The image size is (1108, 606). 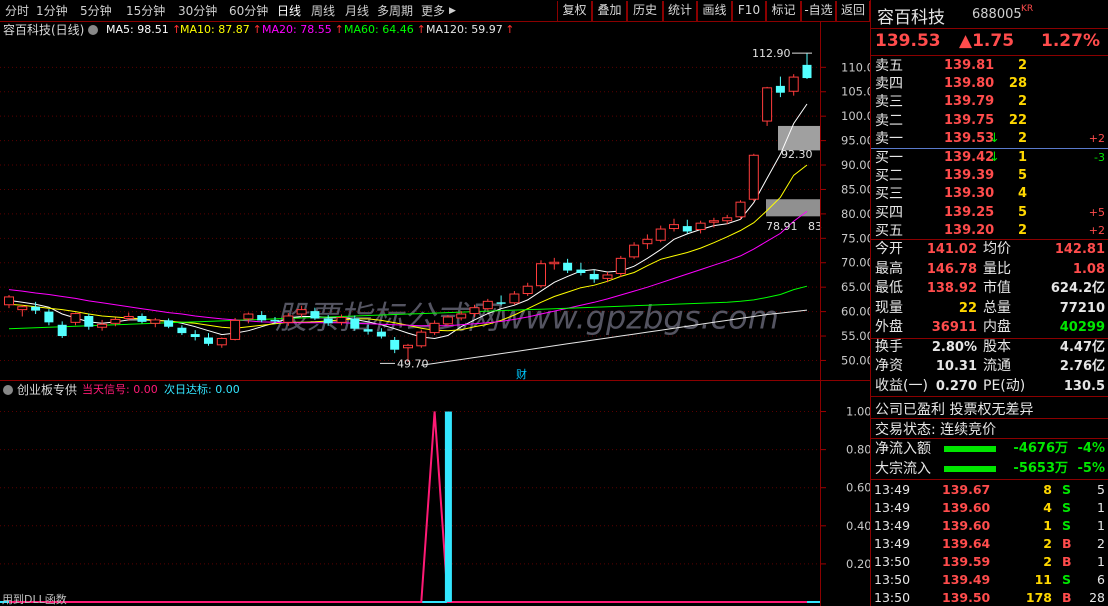 I want to click on more-arrow-icon: ▶, so click(x=452, y=11).